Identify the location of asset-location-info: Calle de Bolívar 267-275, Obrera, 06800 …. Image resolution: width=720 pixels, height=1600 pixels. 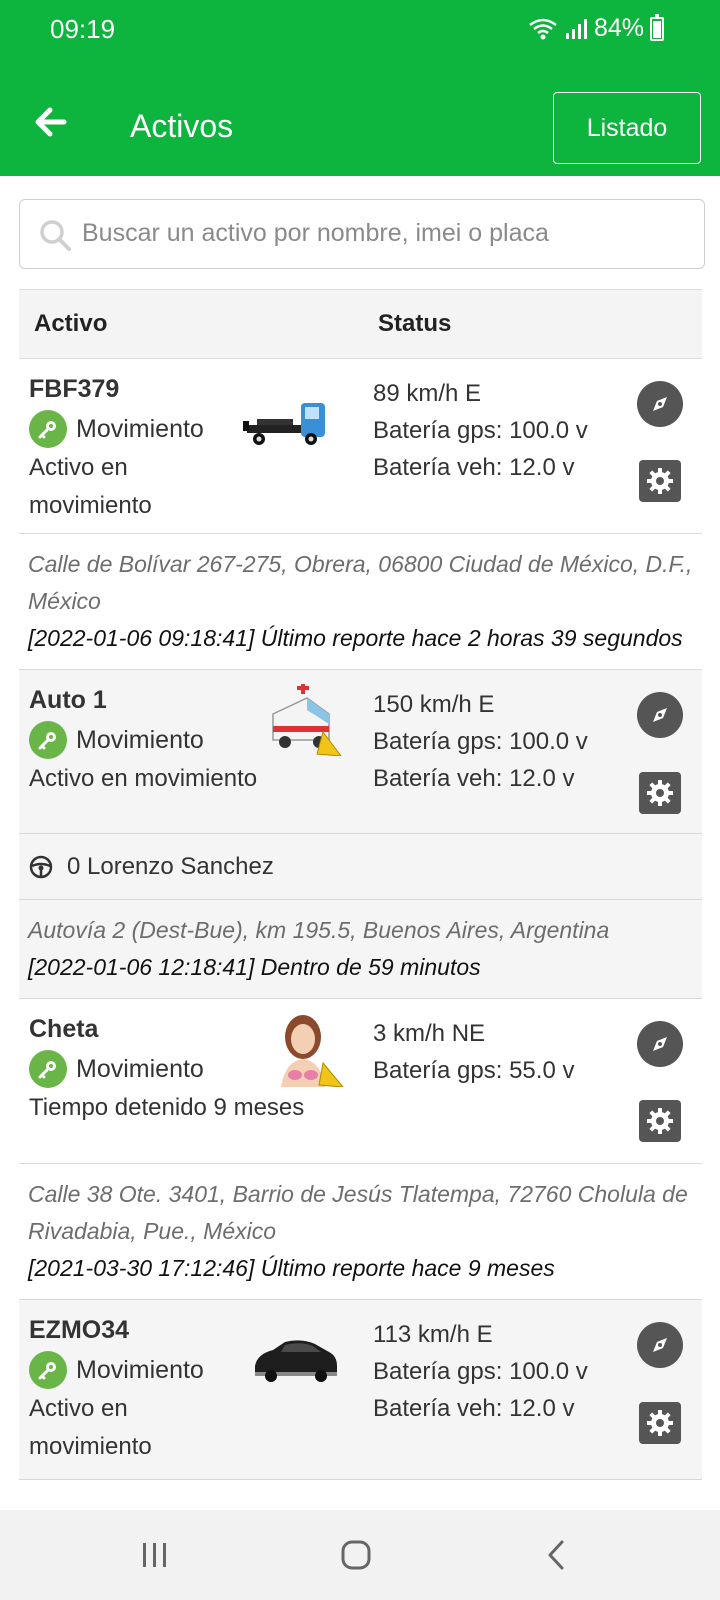
(360, 602).